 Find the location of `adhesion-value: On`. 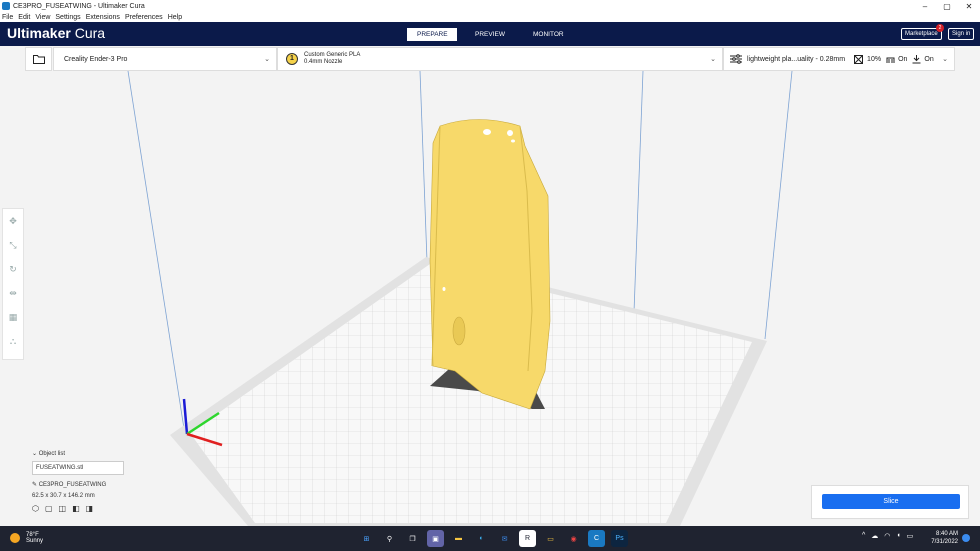

adhesion-value: On is located at coordinates (929, 59).